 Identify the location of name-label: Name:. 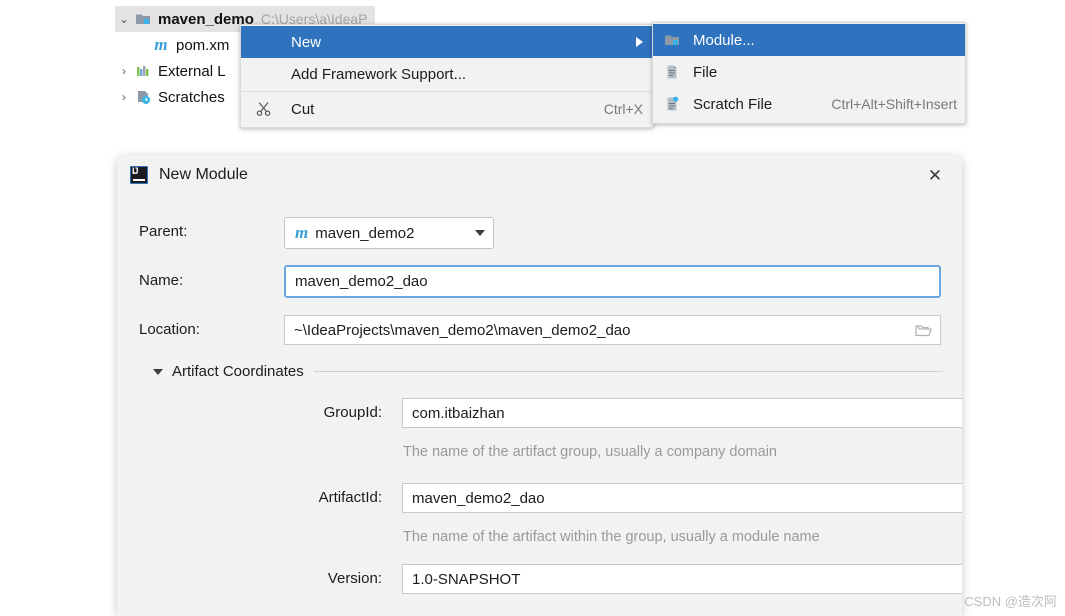
(161, 280).